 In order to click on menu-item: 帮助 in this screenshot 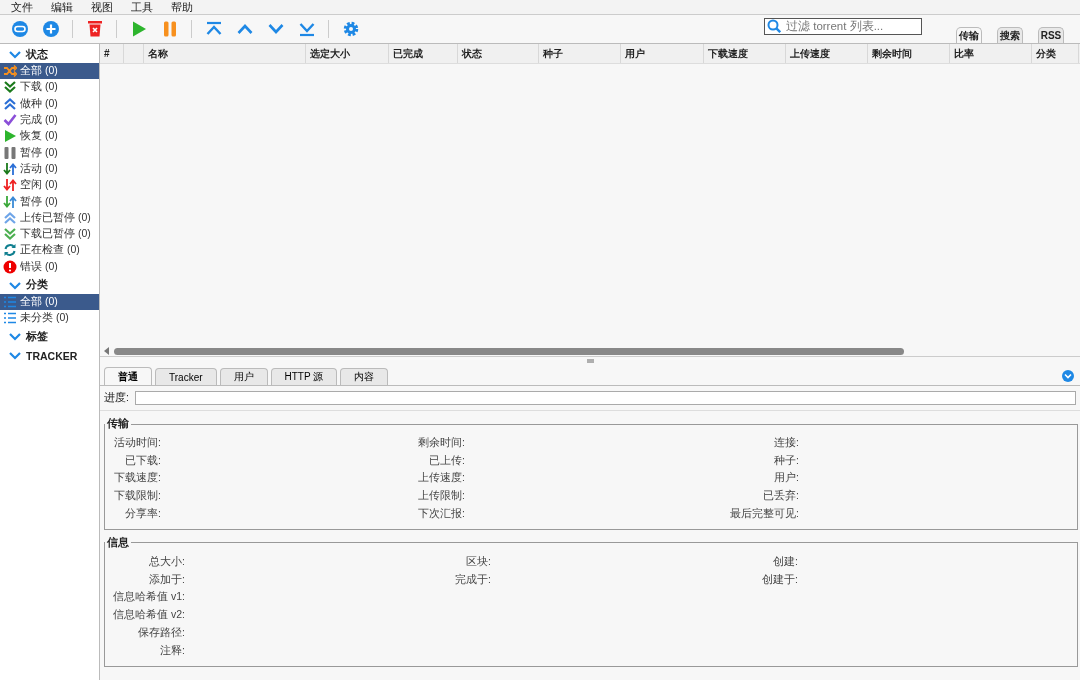, I will do `click(182, 7)`.